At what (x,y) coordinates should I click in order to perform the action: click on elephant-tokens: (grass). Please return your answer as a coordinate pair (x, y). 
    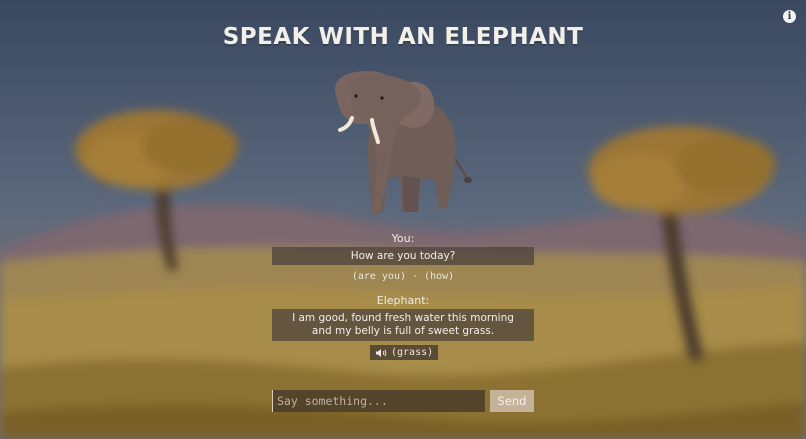
    Looking at the image, I should click on (412, 352).